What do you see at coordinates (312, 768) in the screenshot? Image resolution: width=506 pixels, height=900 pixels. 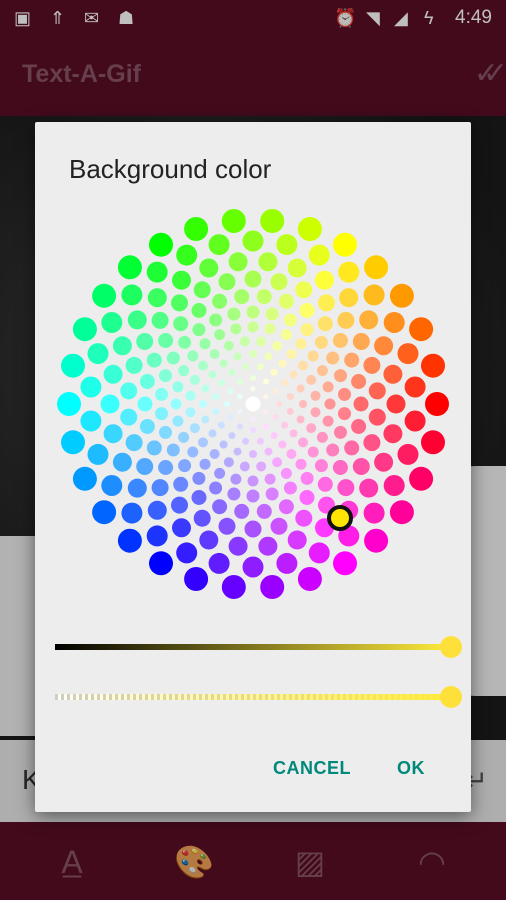 I see `cancel-button: CANCEL` at bounding box center [312, 768].